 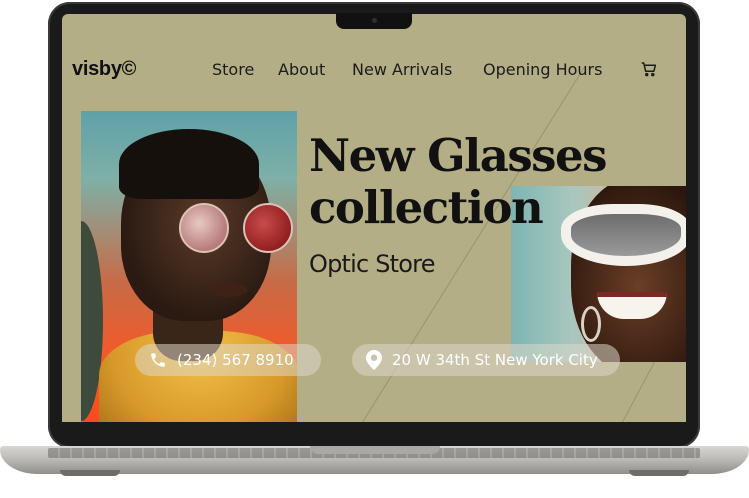 I want to click on phone-number: (234) 567 8910, so click(x=235, y=360).